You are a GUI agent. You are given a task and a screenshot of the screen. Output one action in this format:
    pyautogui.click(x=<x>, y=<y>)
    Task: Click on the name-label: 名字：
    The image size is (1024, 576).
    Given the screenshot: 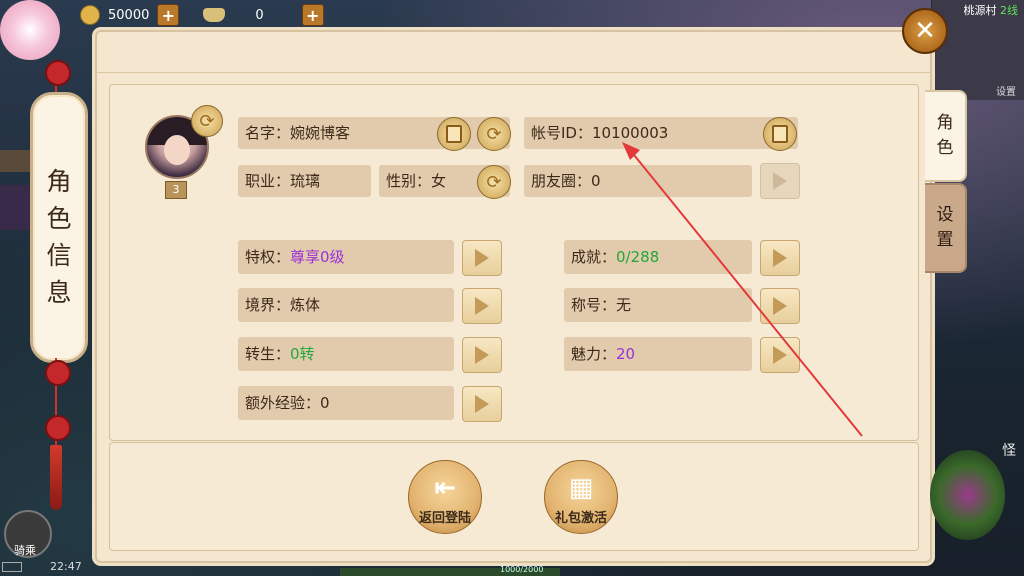 What is the action you would take?
    pyautogui.click(x=268, y=133)
    